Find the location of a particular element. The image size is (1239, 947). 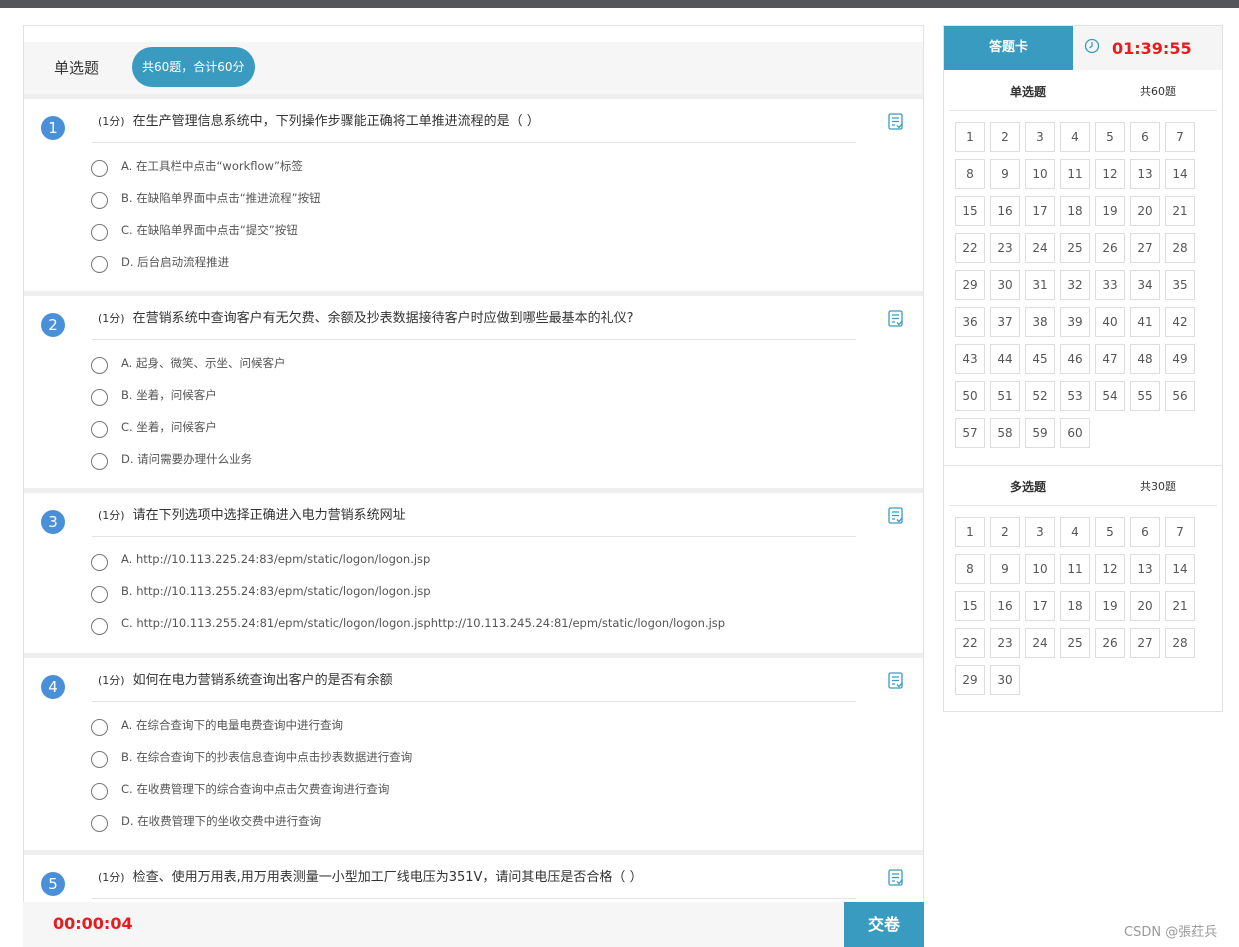

question-nav-cell: 45 is located at coordinates (1040, 359).